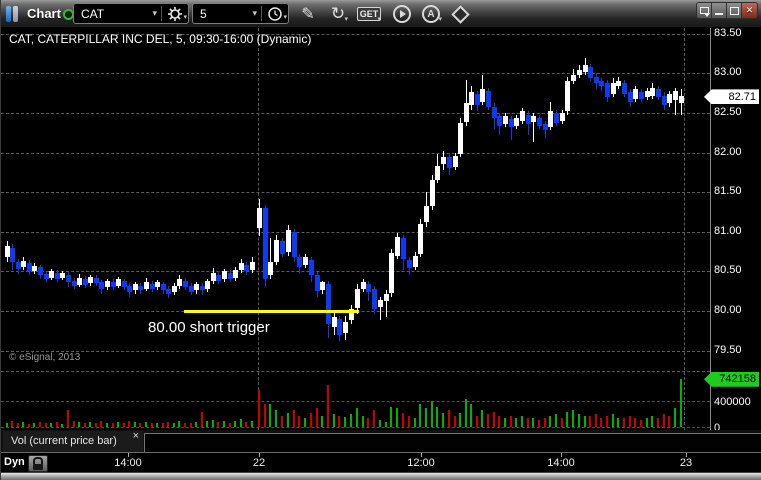  Describe the element at coordinates (728, 310) in the screenshot. I see `price-tick-label: 80.00` at that location.